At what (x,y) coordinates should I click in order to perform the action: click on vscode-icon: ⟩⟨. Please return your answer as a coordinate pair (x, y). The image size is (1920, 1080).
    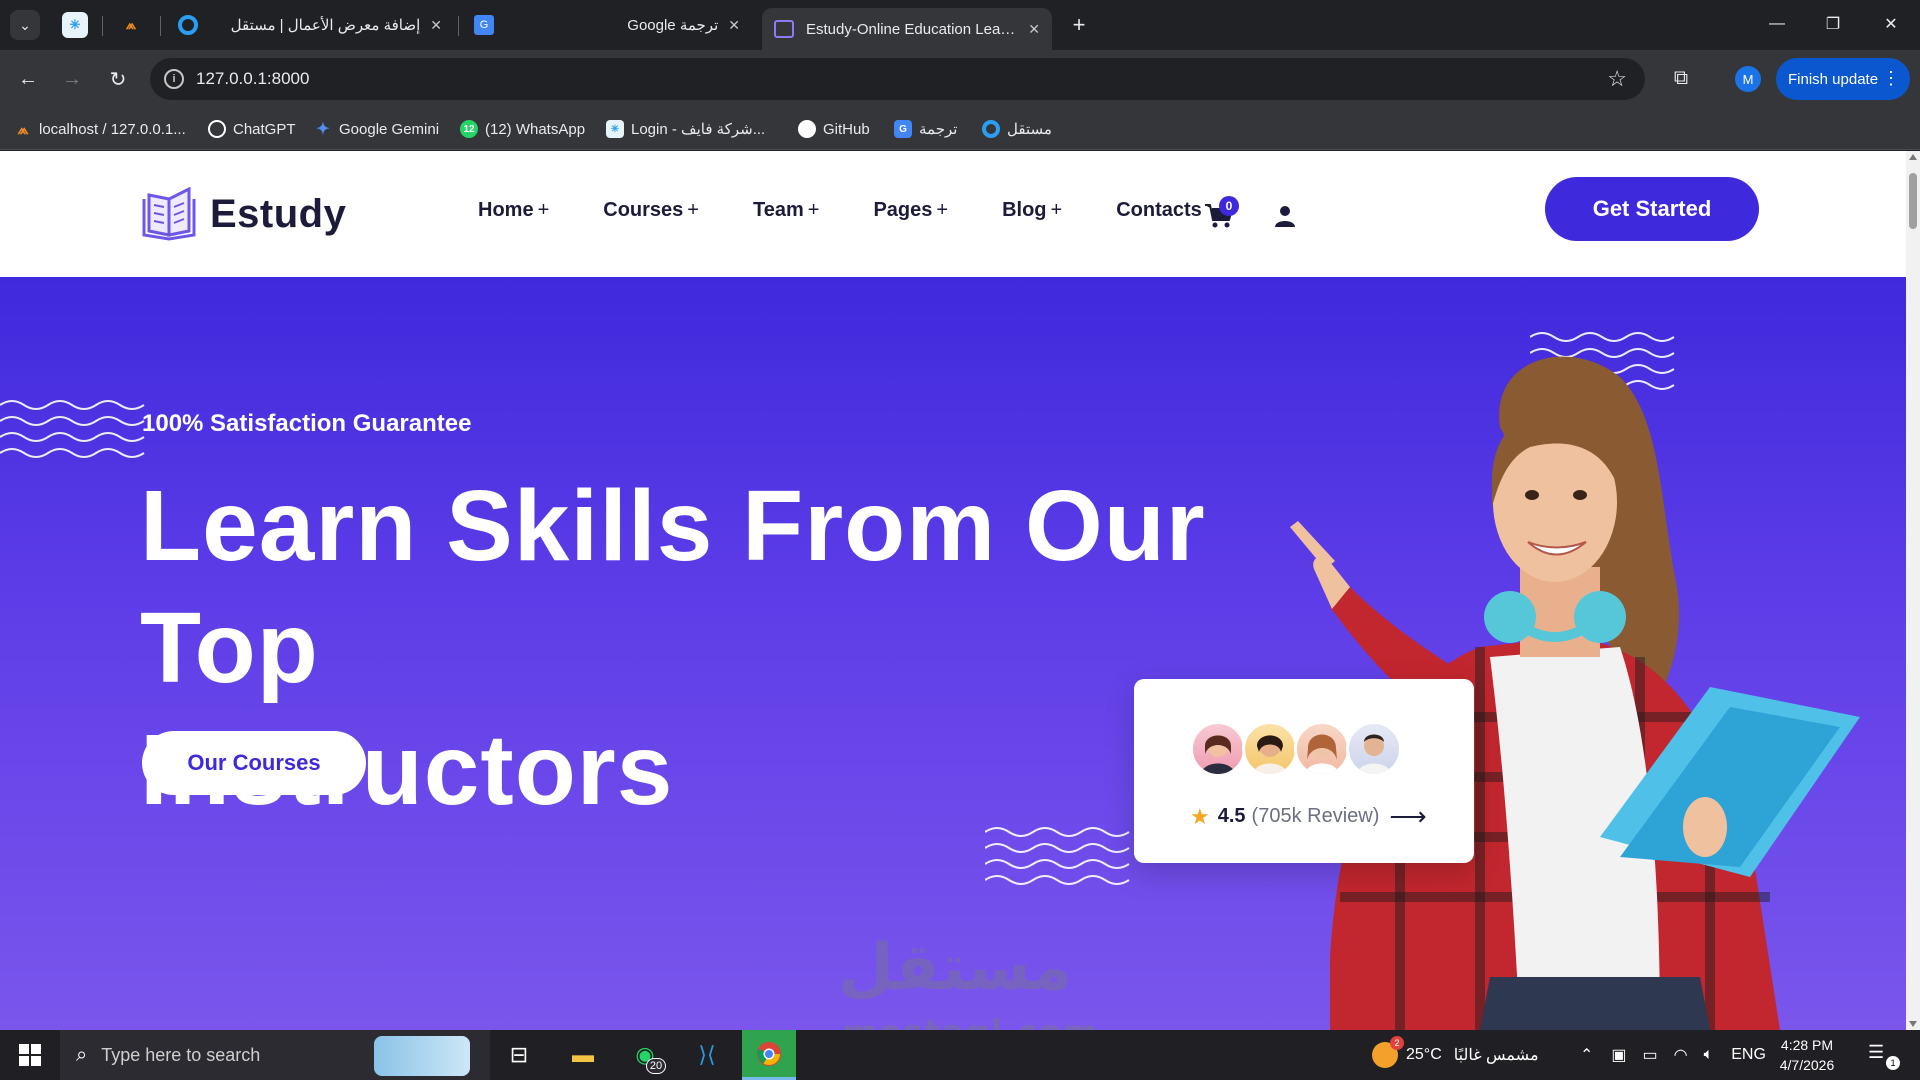
    Looking at the image, I should click on (707, 1055).